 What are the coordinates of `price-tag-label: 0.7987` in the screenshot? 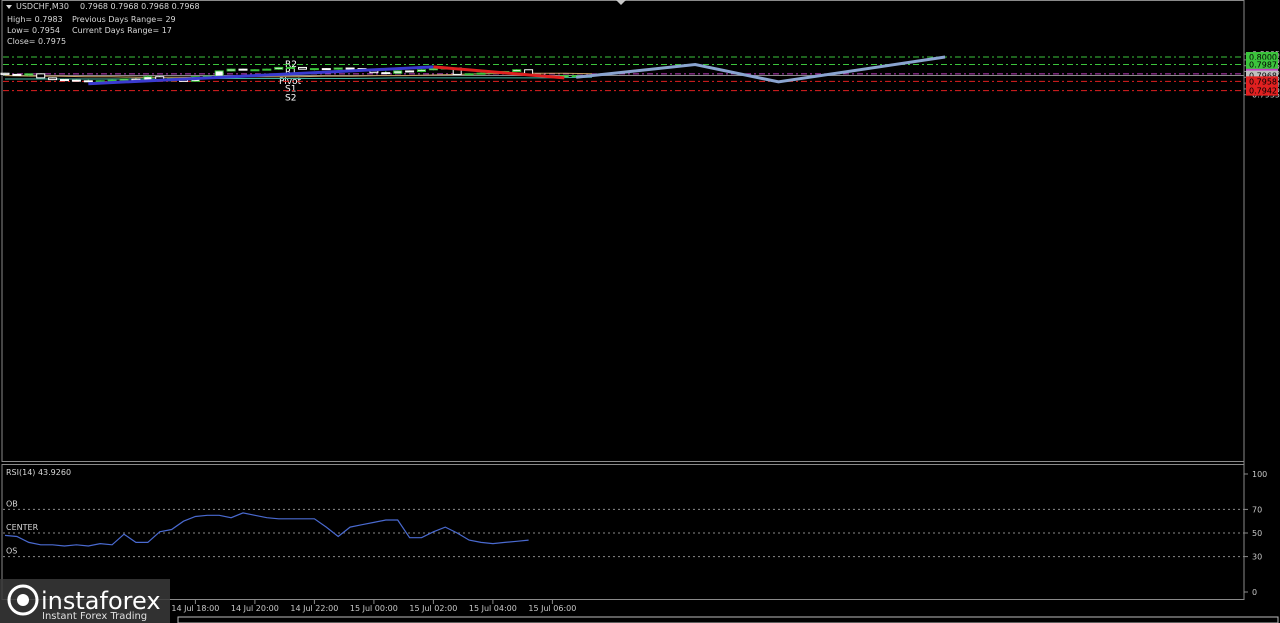 It's located at (1263, 65).